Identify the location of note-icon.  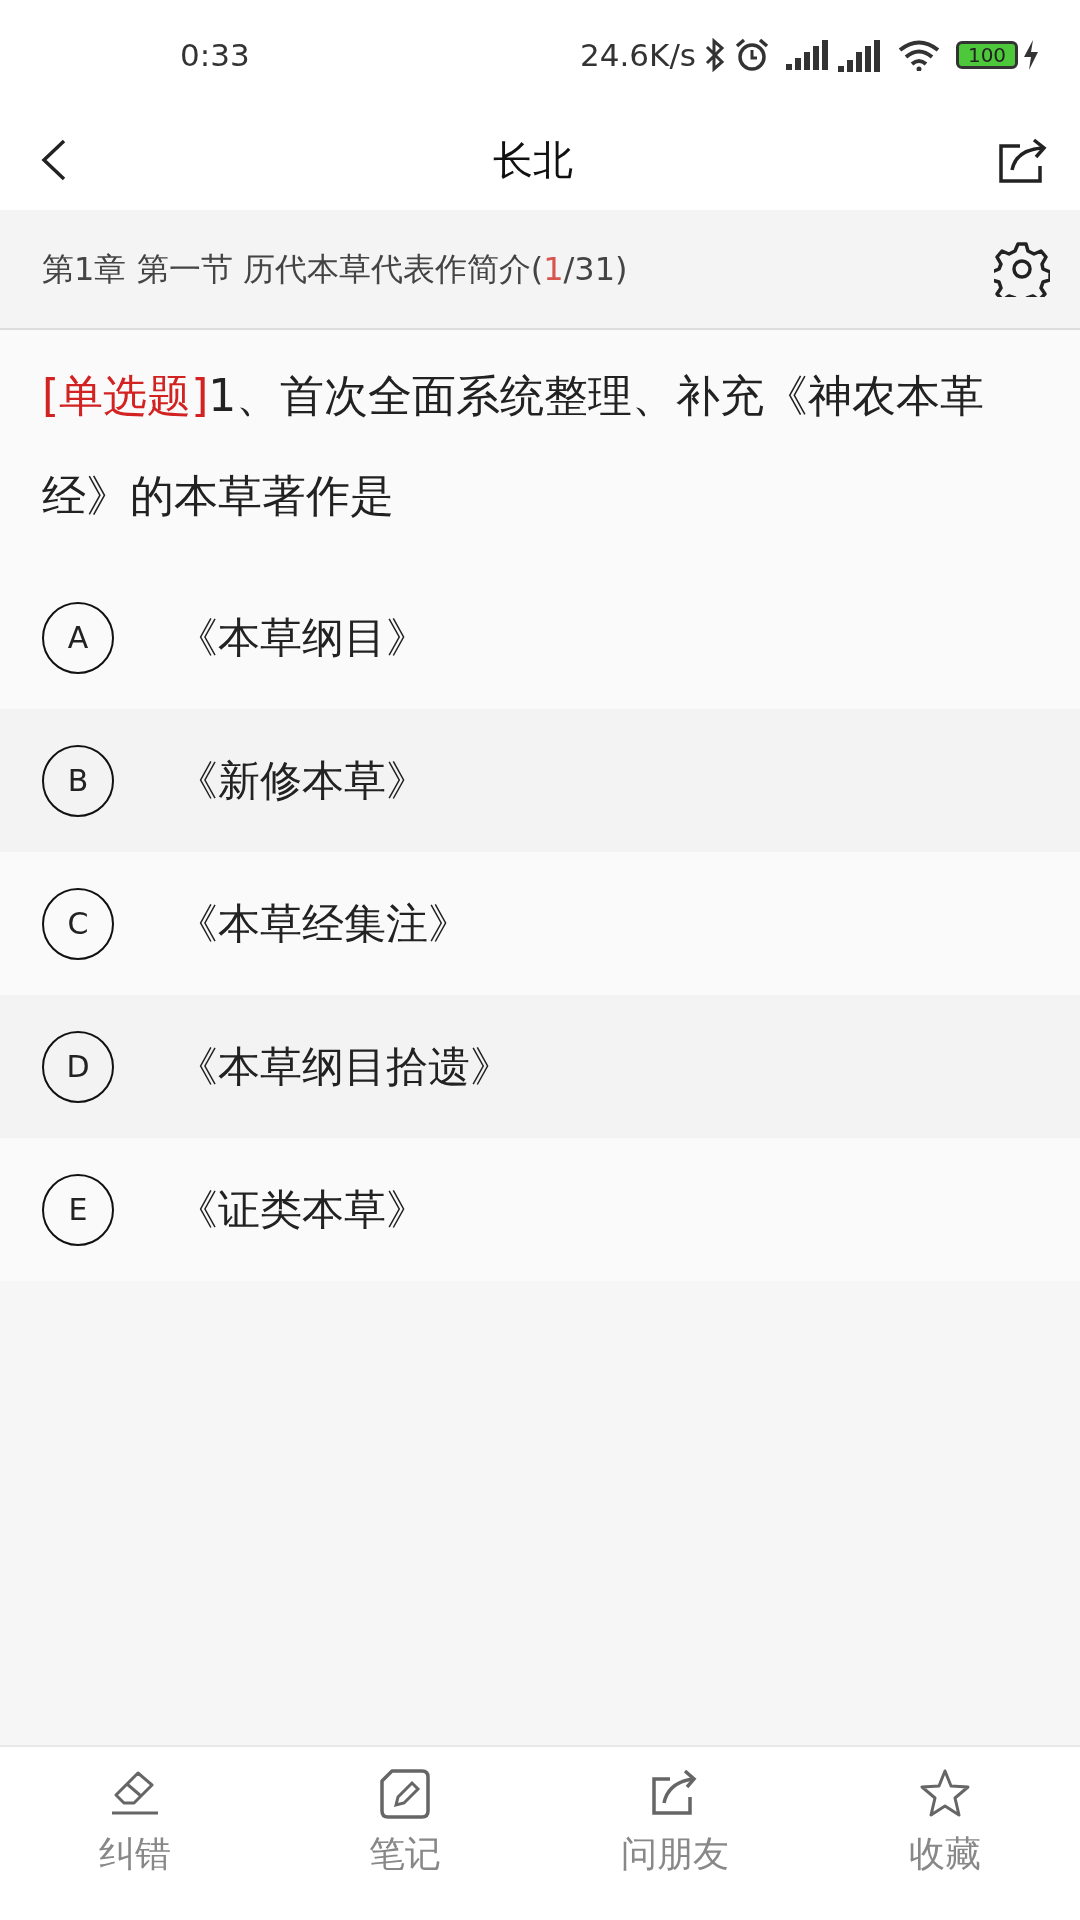
(405, 1794).